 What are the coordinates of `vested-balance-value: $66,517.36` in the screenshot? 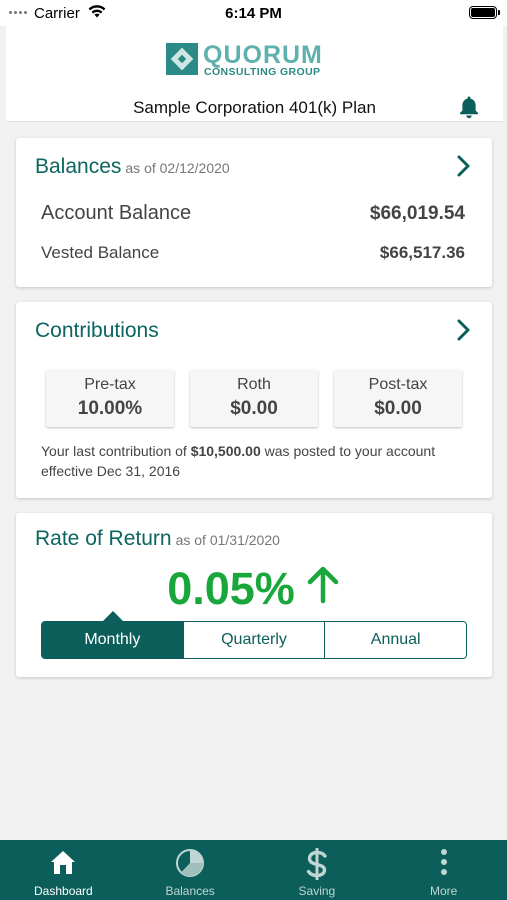 It's located at (422, 252).